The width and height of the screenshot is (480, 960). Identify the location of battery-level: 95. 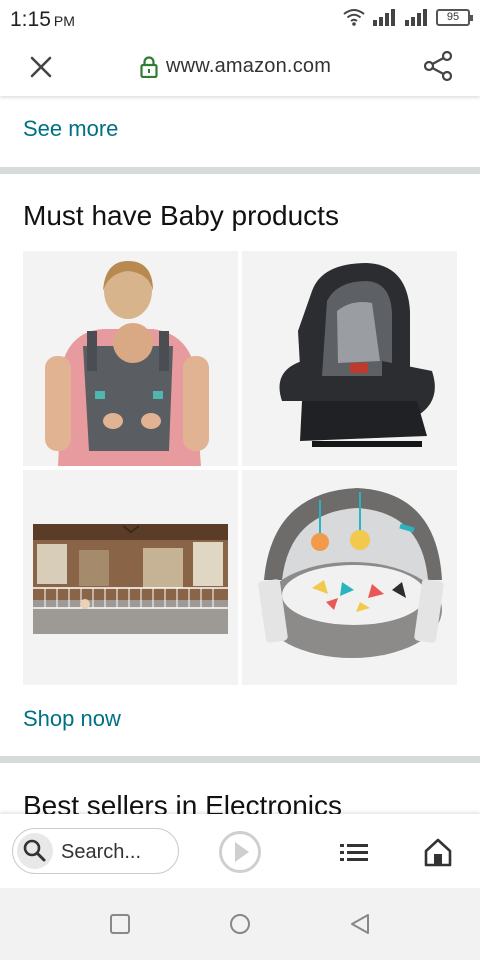
(453, 16).